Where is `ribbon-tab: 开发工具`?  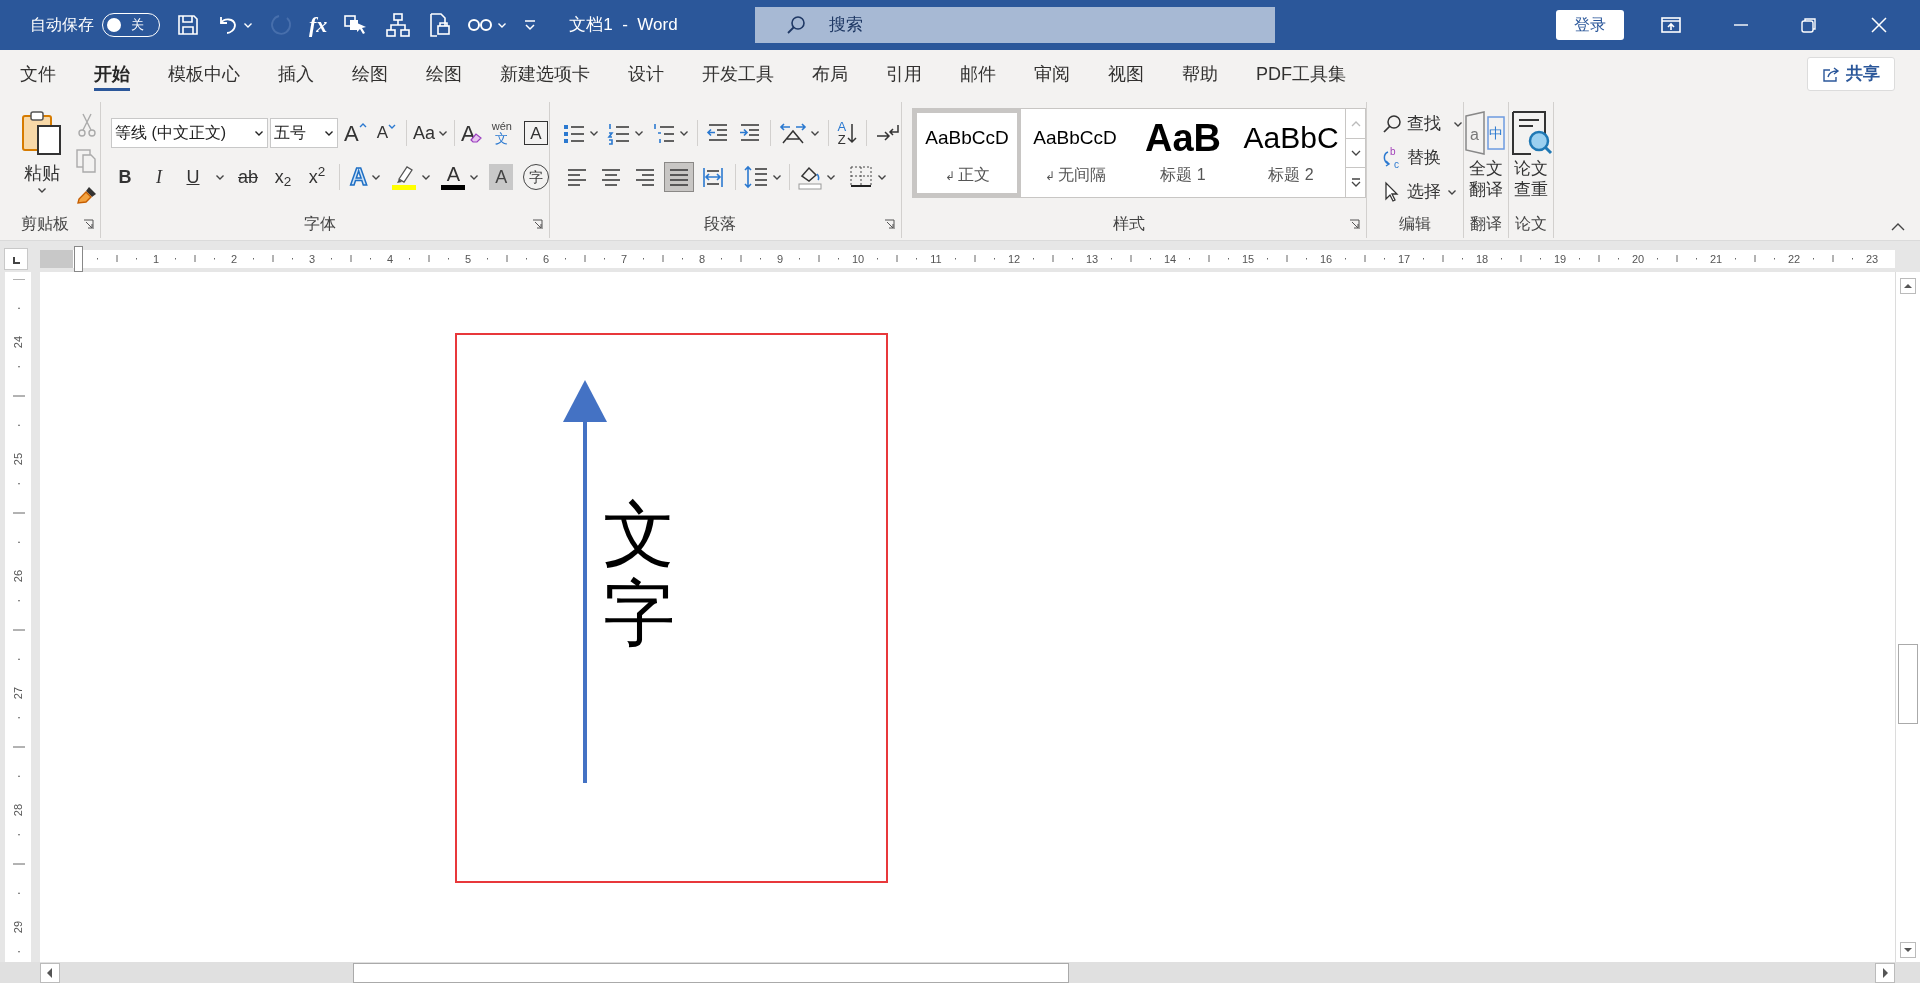
ribbon-tab: 开发工具 is located at coordinates (738, 74).